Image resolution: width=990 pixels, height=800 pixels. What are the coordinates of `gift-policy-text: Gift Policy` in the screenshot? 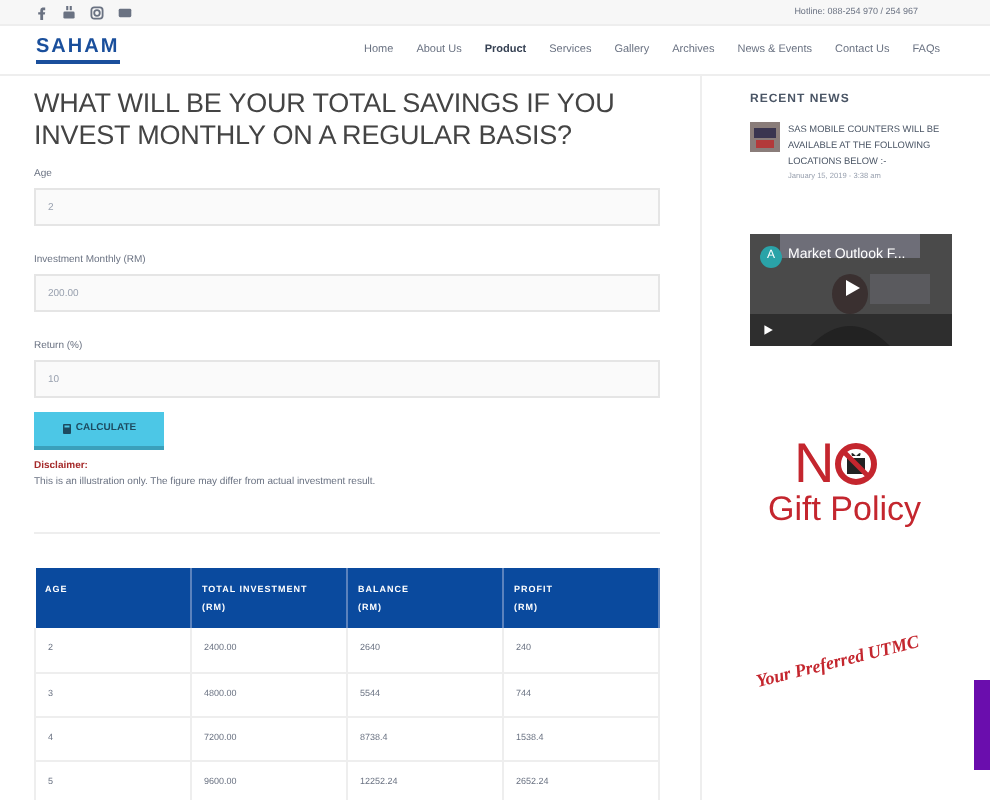 It's located at (846, 510).